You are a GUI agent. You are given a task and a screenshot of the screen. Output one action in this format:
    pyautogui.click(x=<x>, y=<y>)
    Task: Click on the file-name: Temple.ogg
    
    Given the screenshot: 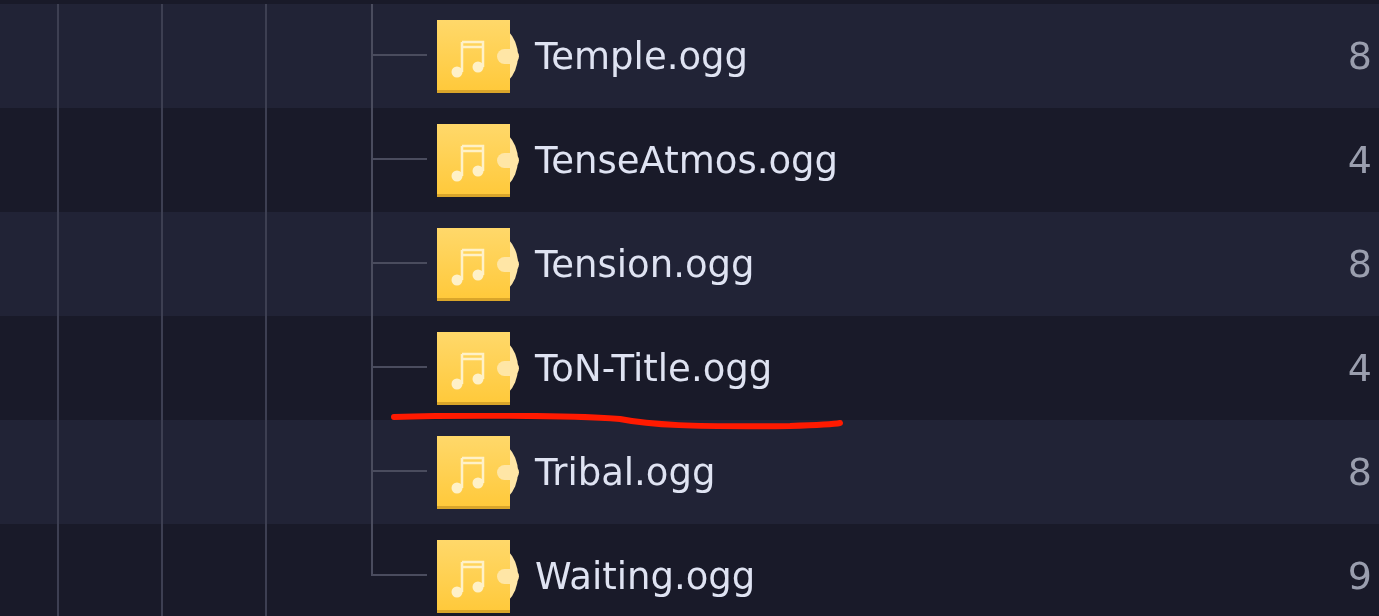 What is the action you would take?
    pyautogui.click(x=642, y=56)
    